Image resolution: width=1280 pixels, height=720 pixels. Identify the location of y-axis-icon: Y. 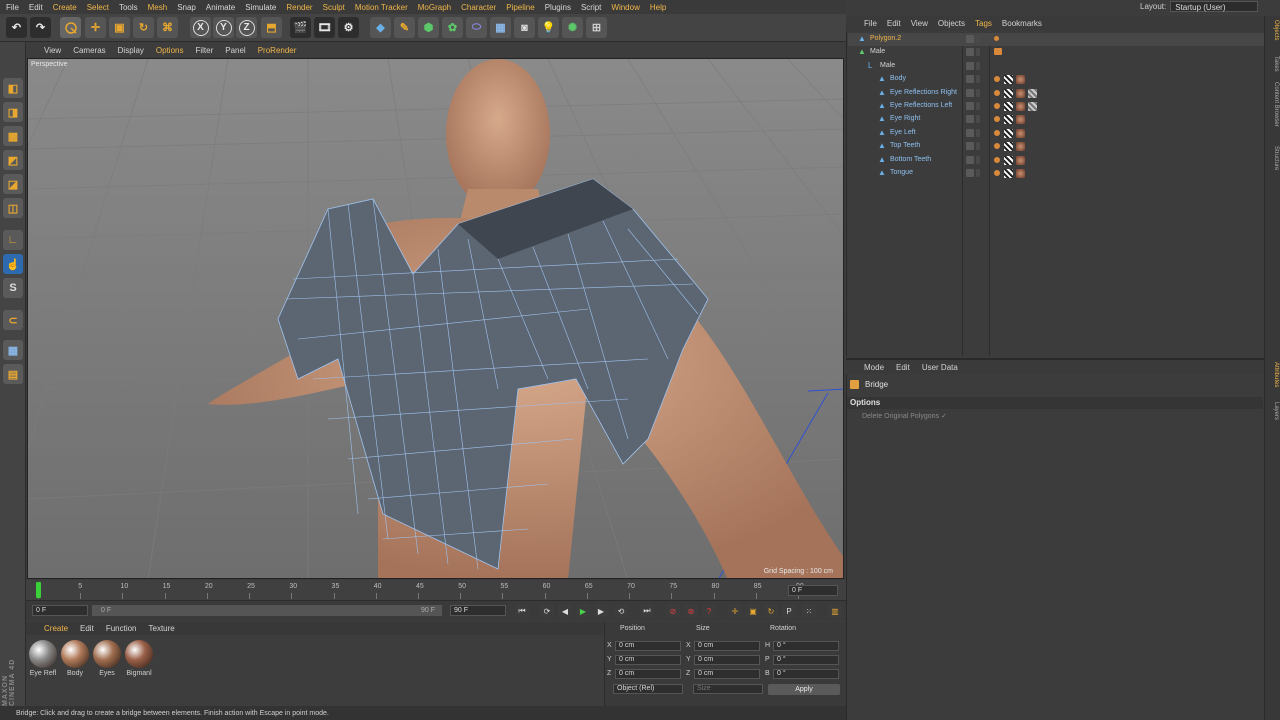
(223, 27).